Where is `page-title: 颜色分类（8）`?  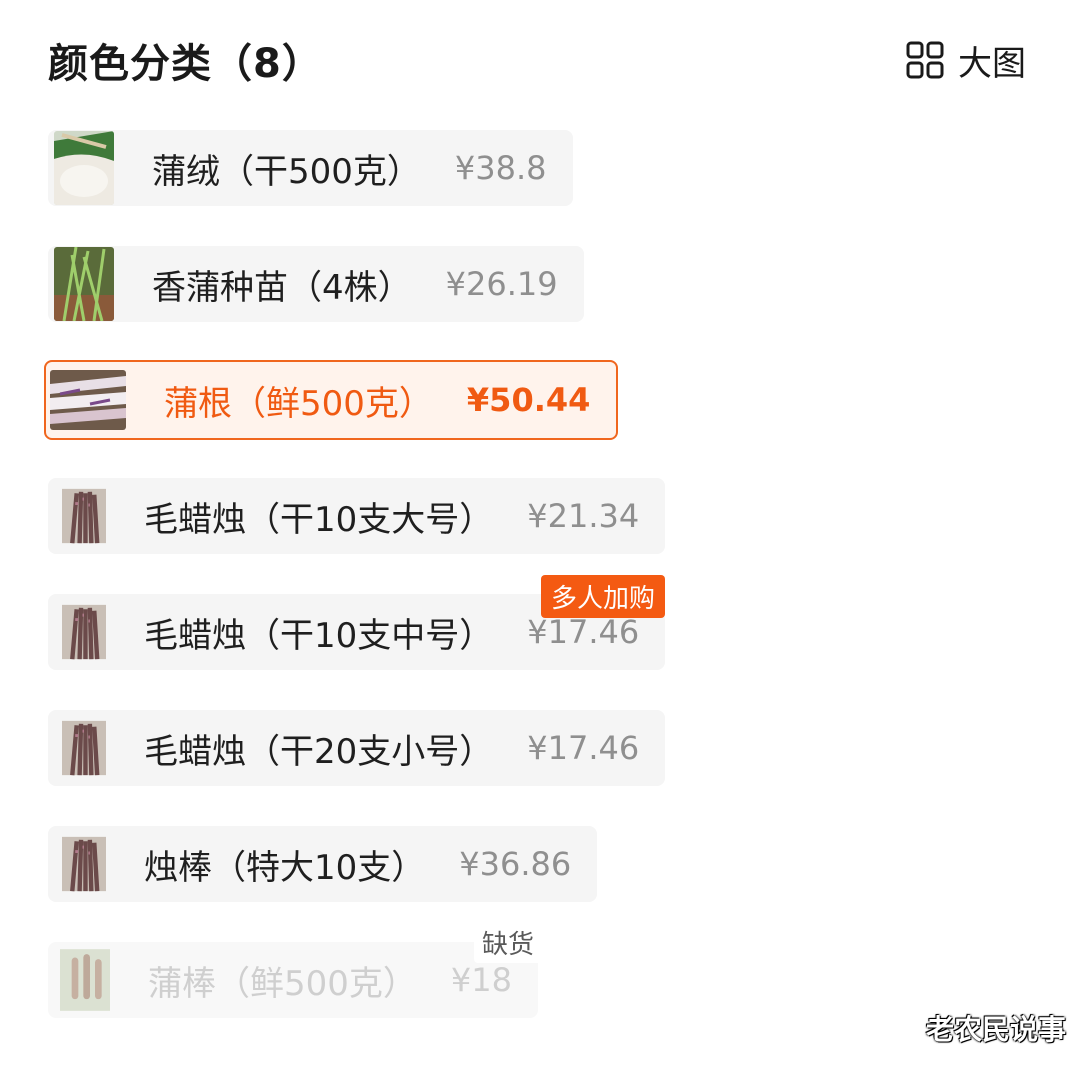
page-title: 颜色分类（8） is located at coordinates (185, 64).